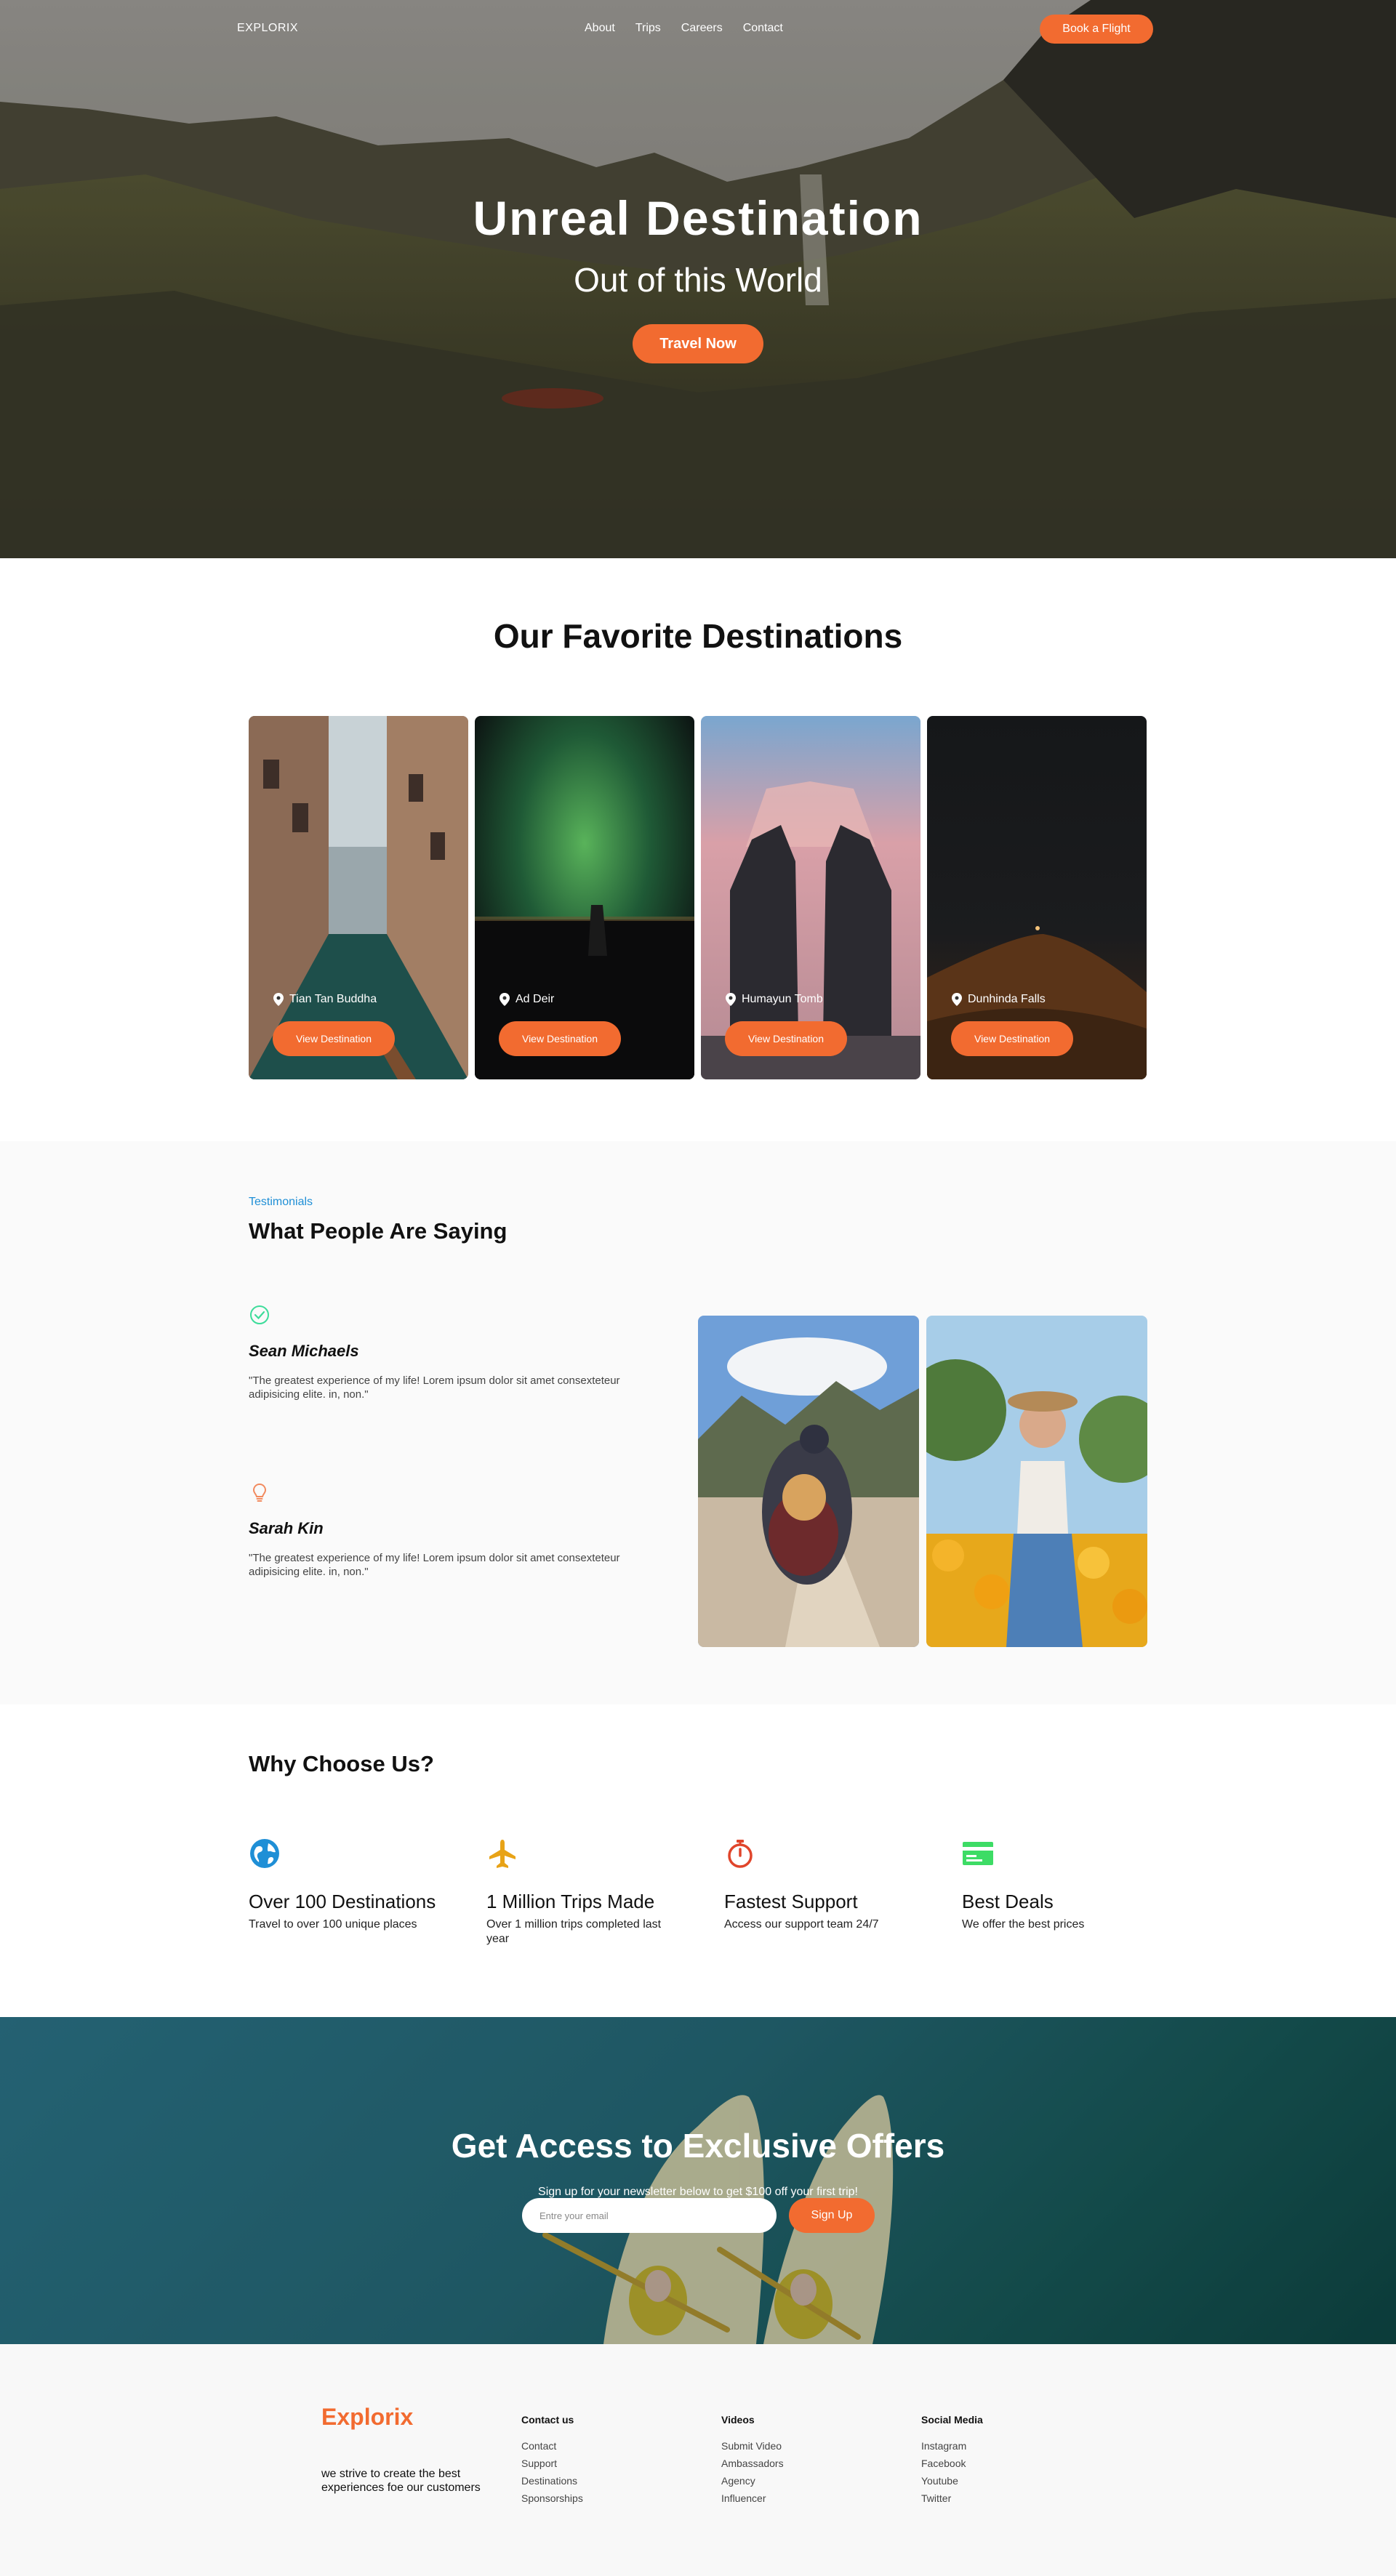  I want to click on lightbulb-icon, so click(259, 1492).